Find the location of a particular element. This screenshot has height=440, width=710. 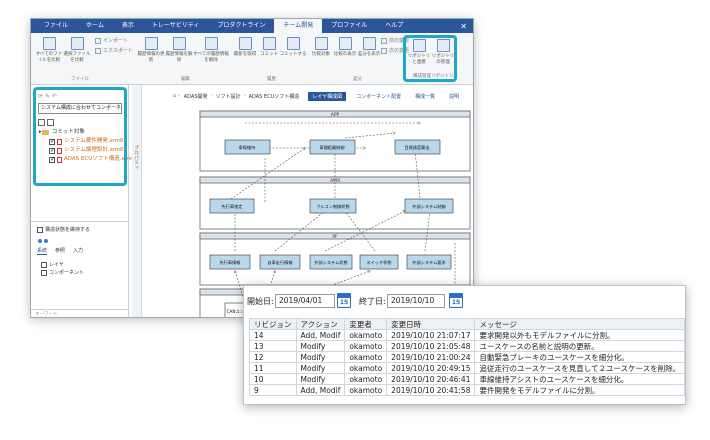

import-button: インポート is located at coordinates (111, 40).